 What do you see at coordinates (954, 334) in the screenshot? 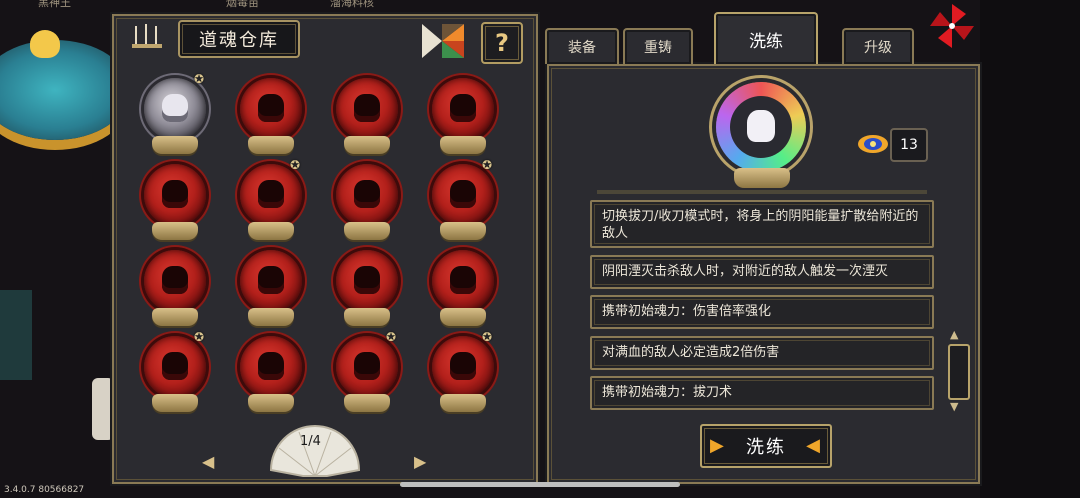
I see `scroll-up-arrow-icon: ▲` at bounding box center [954, 334].